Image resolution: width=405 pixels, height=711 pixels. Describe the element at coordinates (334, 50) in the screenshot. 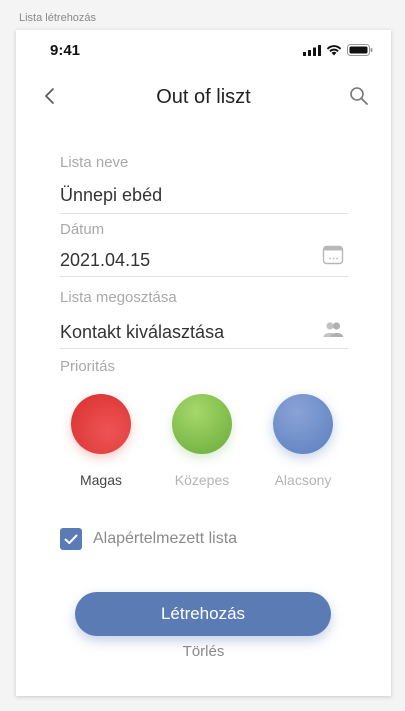

I see `wifi-icon` at that location.